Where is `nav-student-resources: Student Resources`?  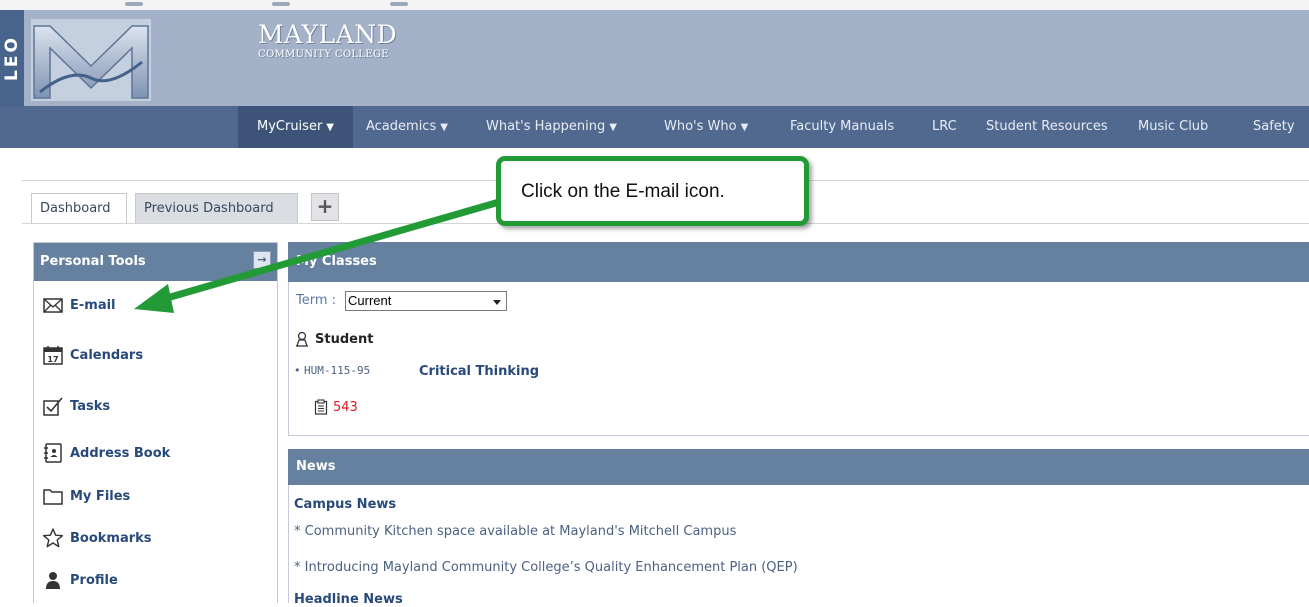 nav-student-resources: Student Resources is located at coordinates (1047, 127).